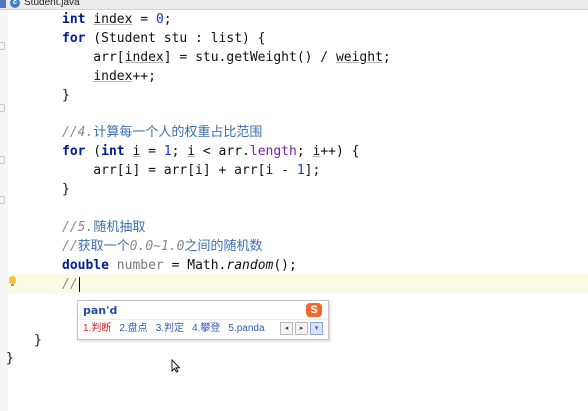  I want to click on code-line: arr[i] = arr[i] + arr[i - 1];, so click(191, 170).